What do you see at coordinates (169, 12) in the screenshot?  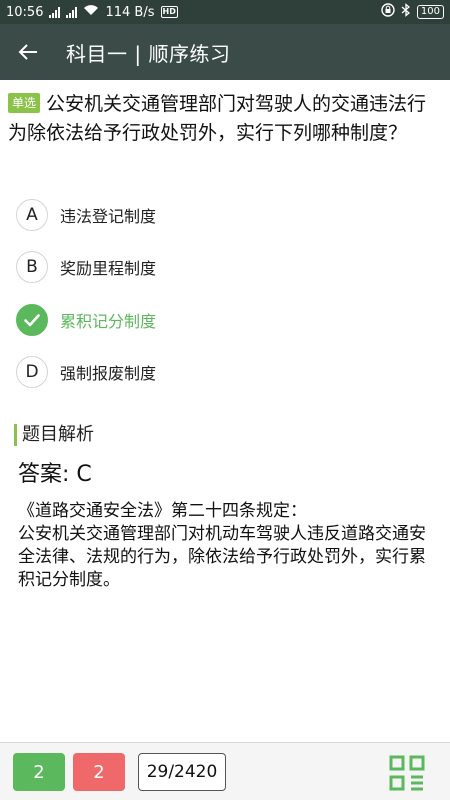 I see `hd-badge: HD` at bounding box center [169, 12].